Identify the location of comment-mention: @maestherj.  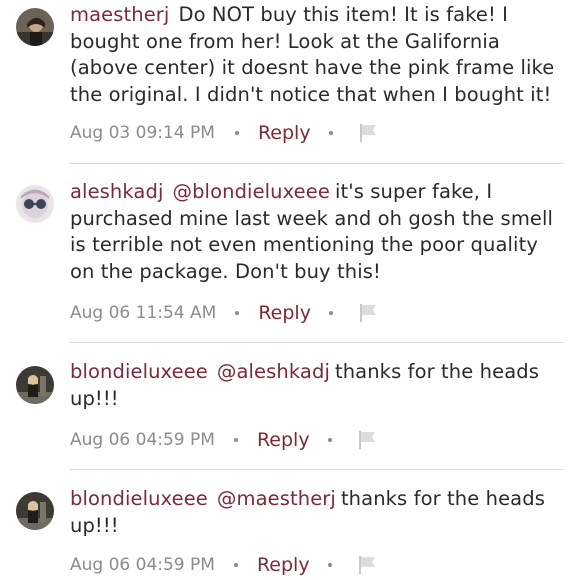
(276, 498).